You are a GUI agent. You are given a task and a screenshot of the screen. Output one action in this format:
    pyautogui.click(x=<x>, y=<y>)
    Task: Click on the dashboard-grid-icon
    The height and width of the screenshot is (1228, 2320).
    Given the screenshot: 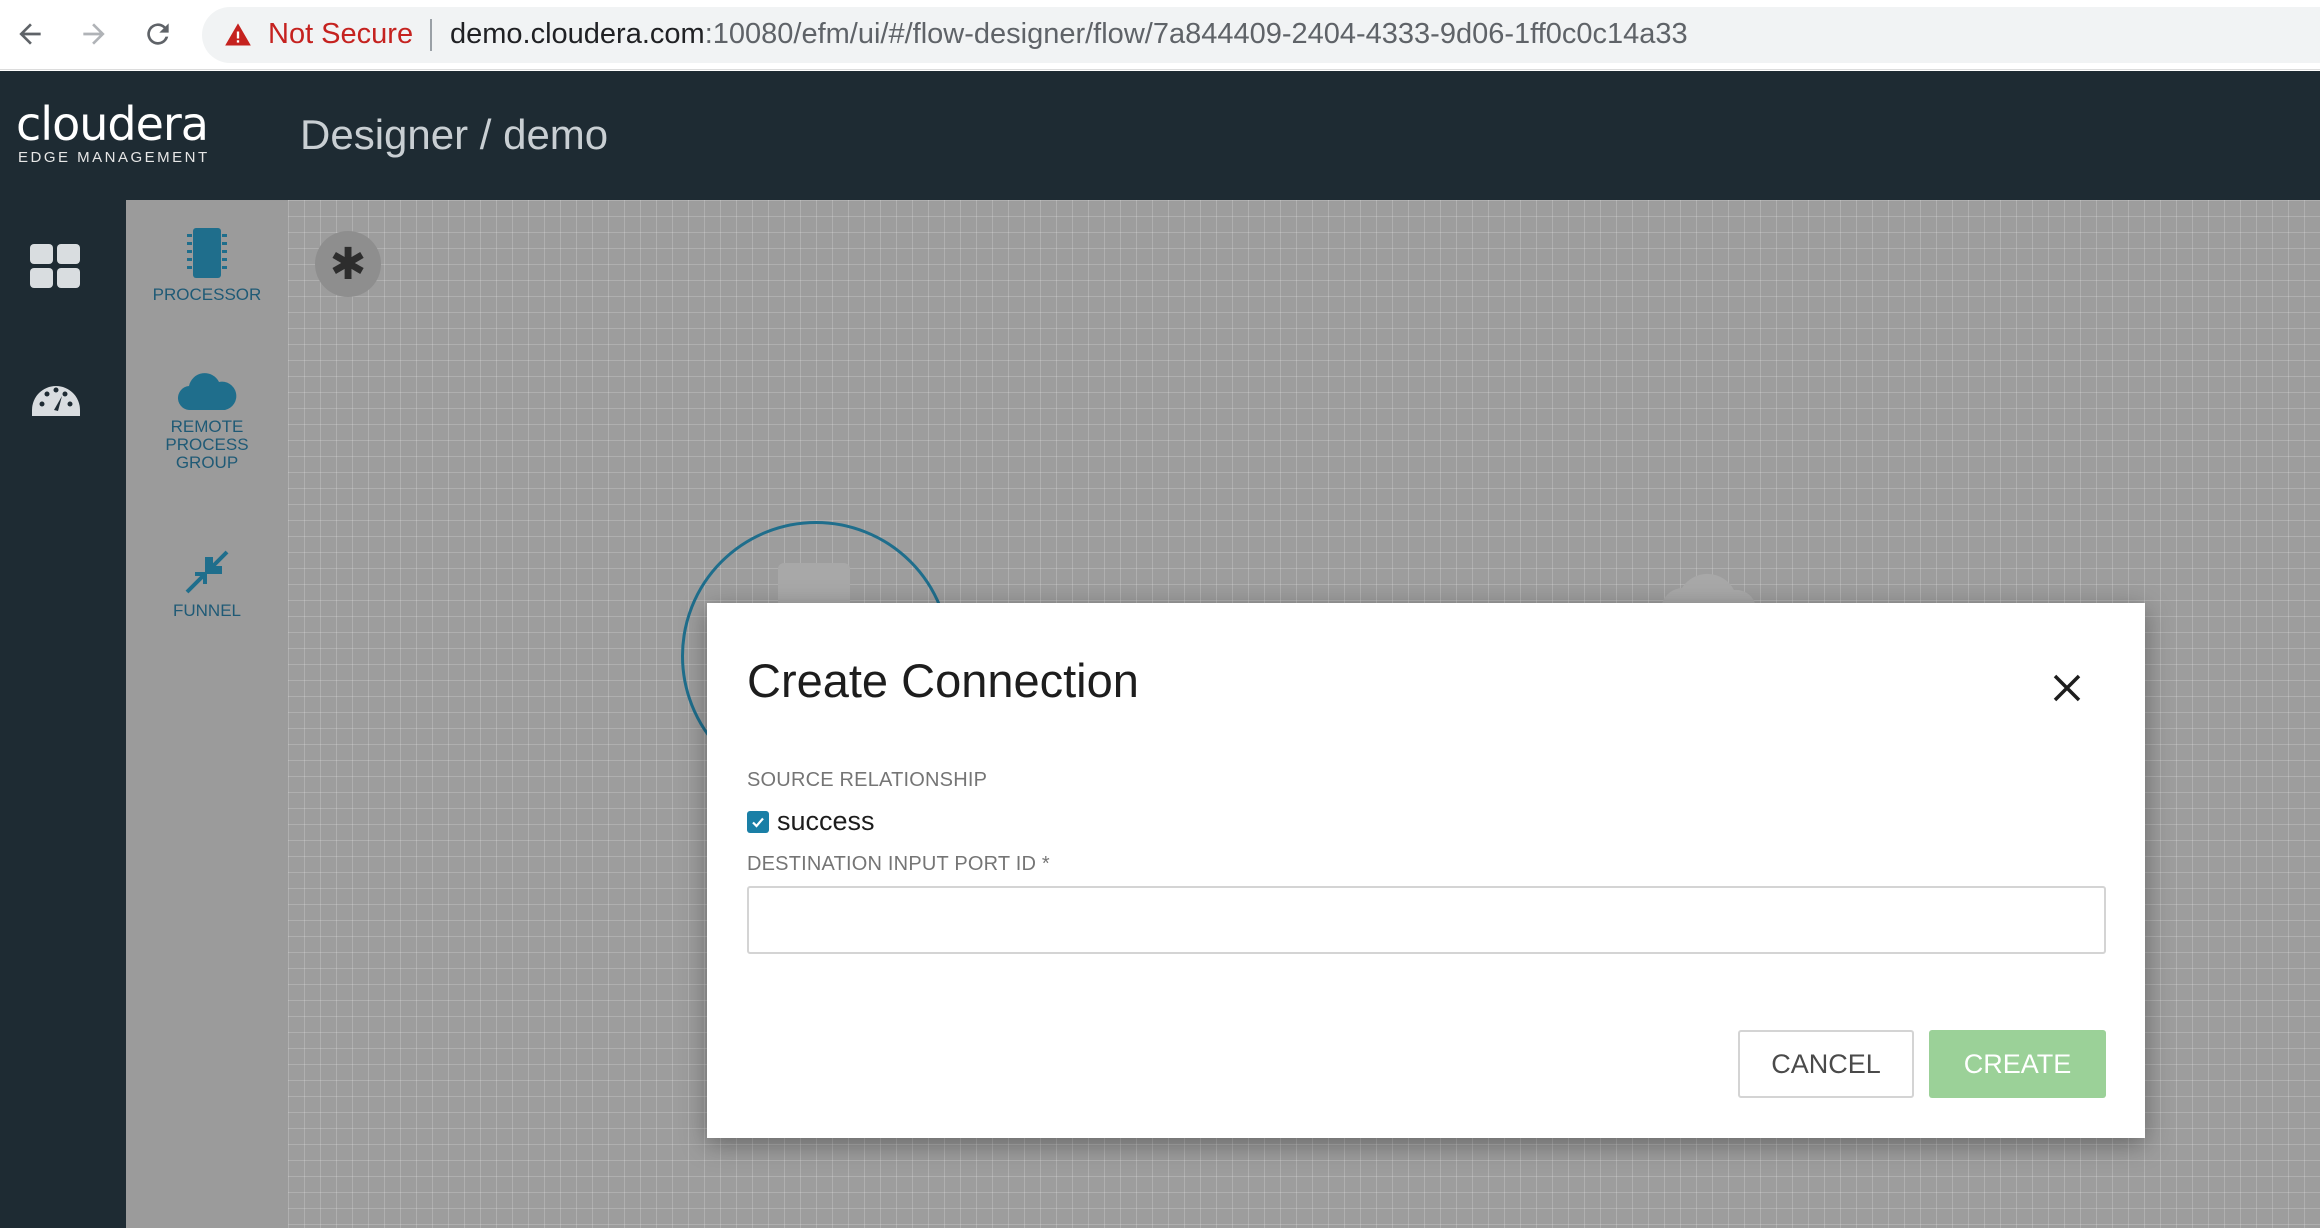 What is the action you would take?
    pyautogui.click(x=56, y=268)
    